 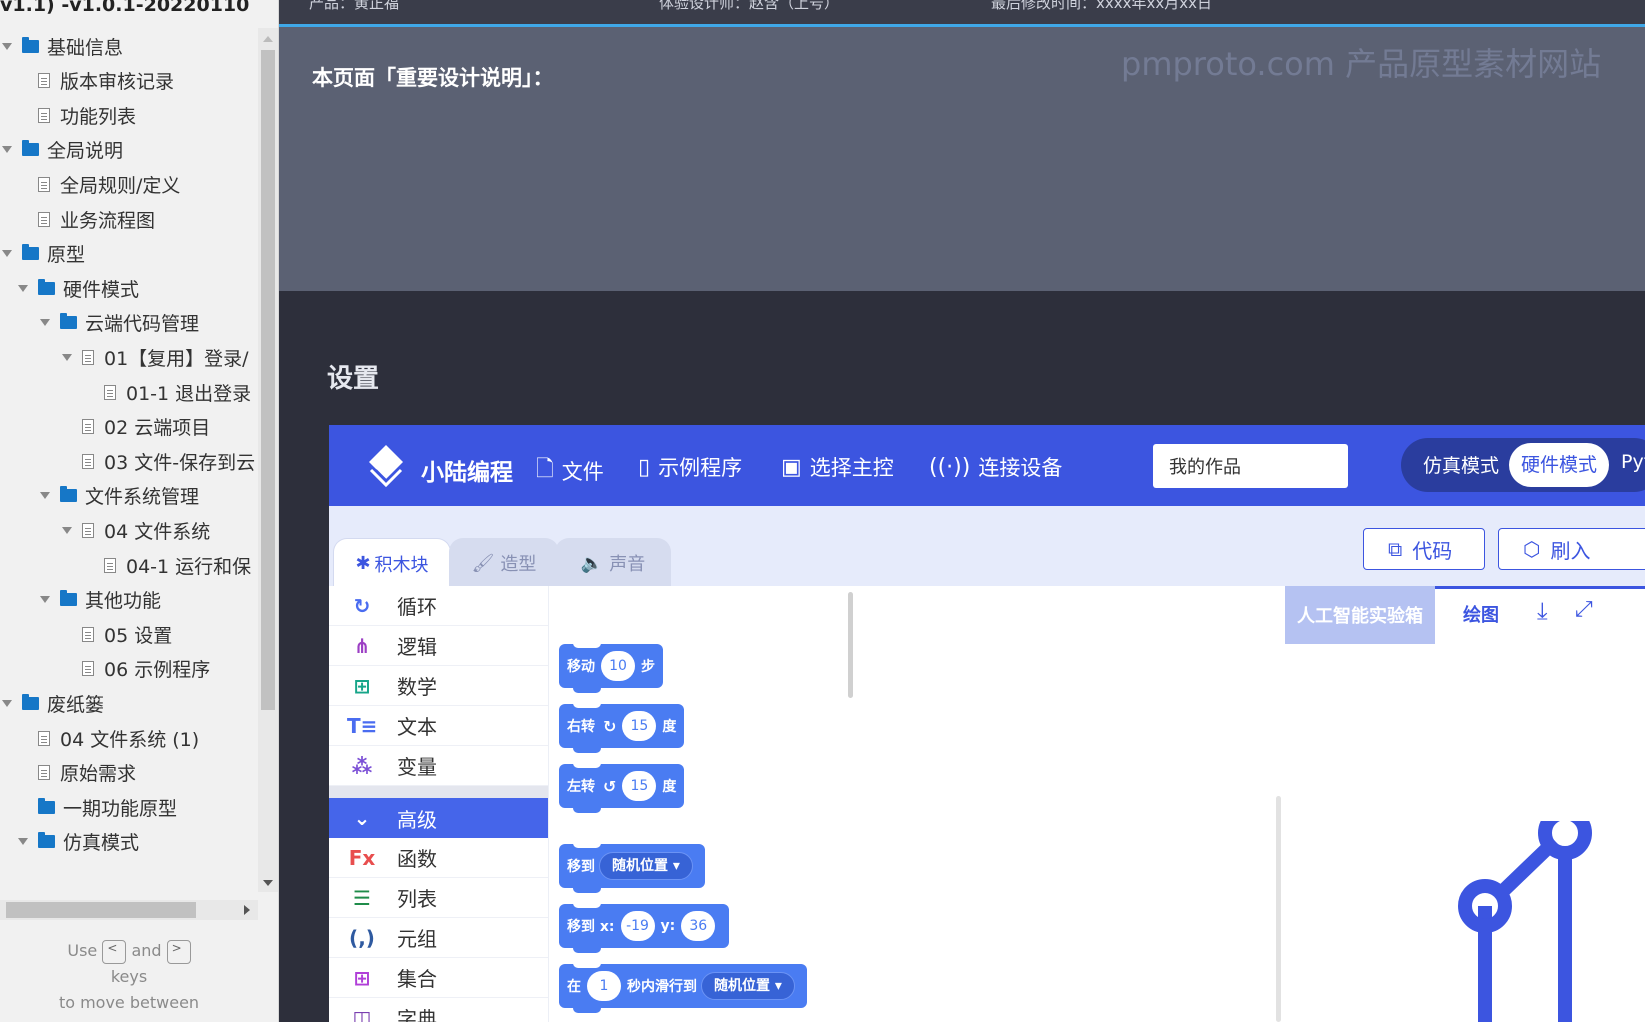 I want to click on scroll-right-icon, so click(x=247, y=910).